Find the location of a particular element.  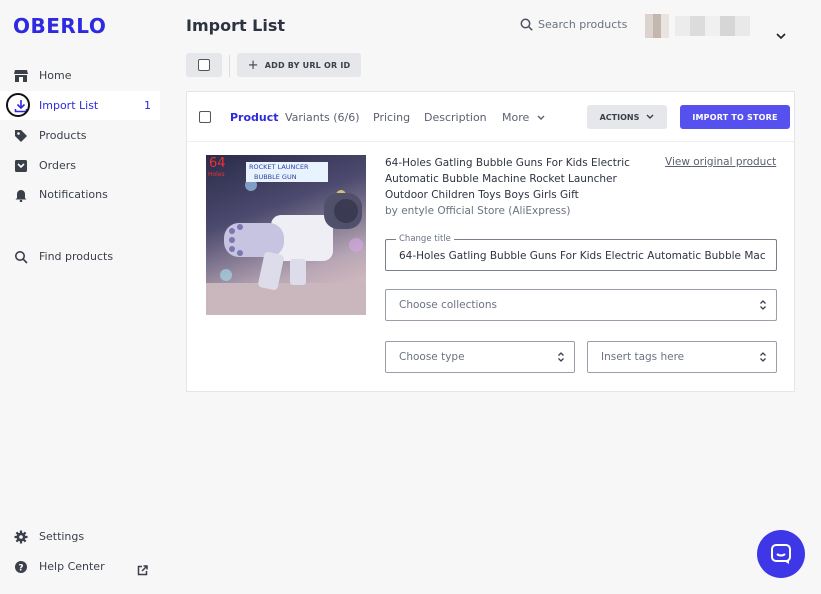

tab-description: Description is located at coordinates (455, 117).